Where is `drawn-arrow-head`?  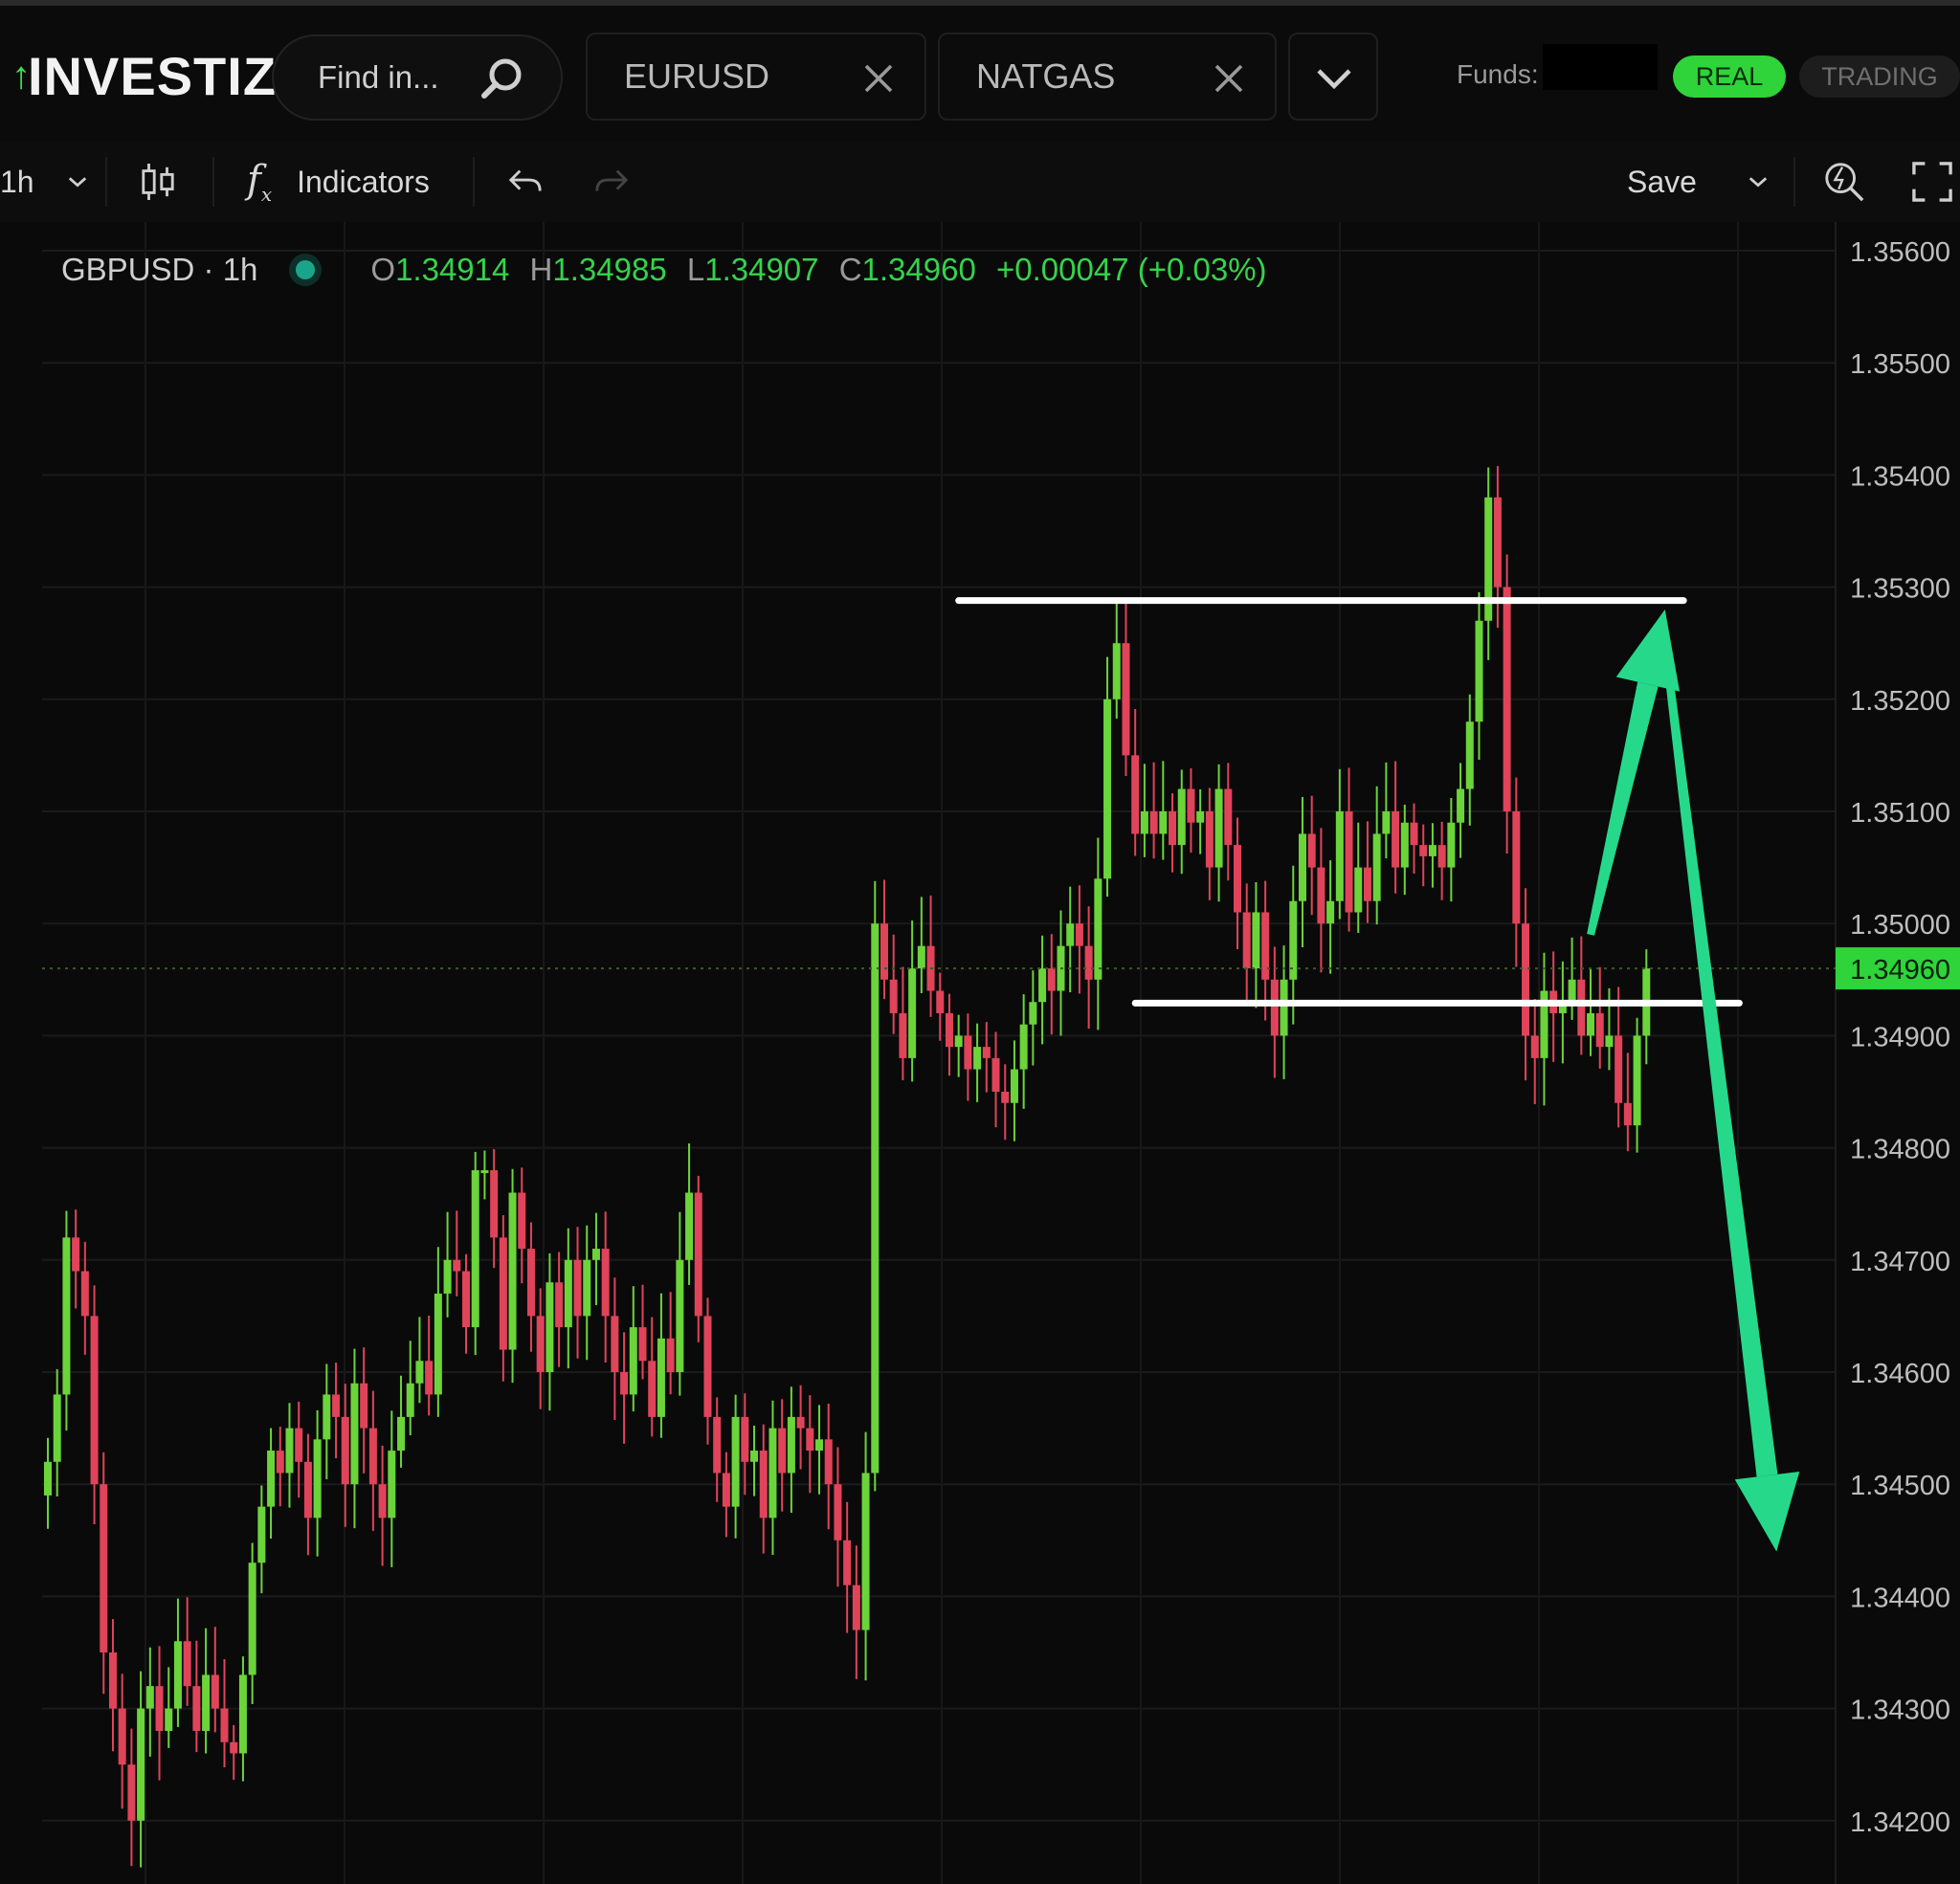 drawn-arrow-head is located at coordinates (1767, 1511).